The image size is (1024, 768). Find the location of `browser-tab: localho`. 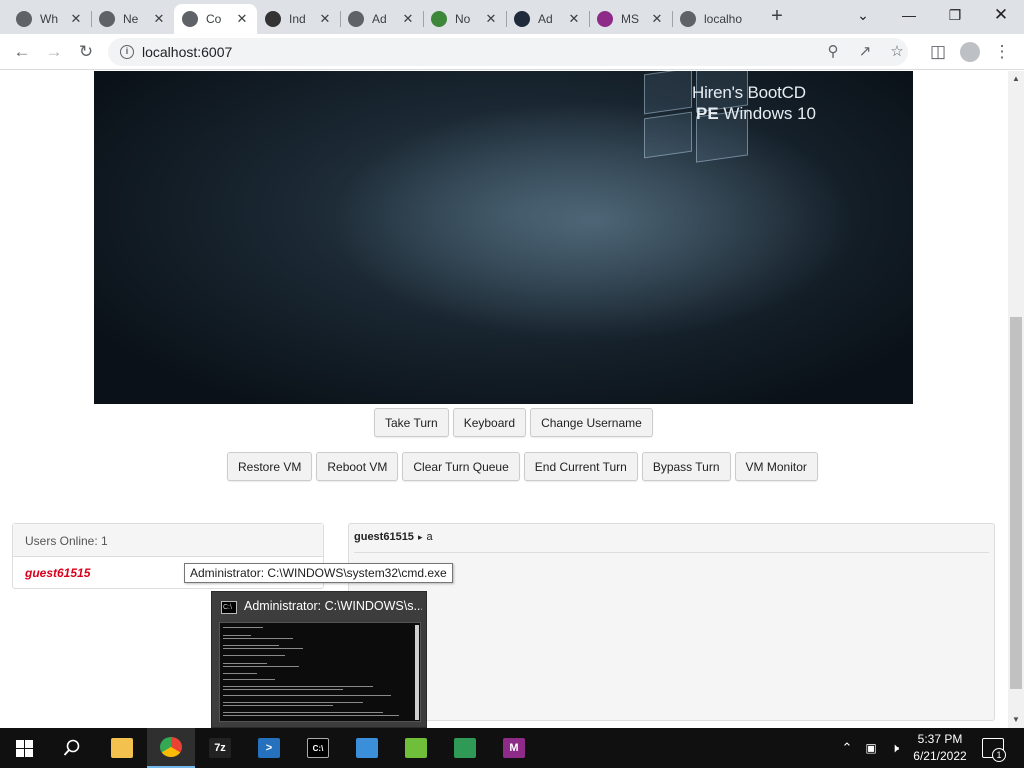

browser-tab: localho is located at coordinates (714, 19).